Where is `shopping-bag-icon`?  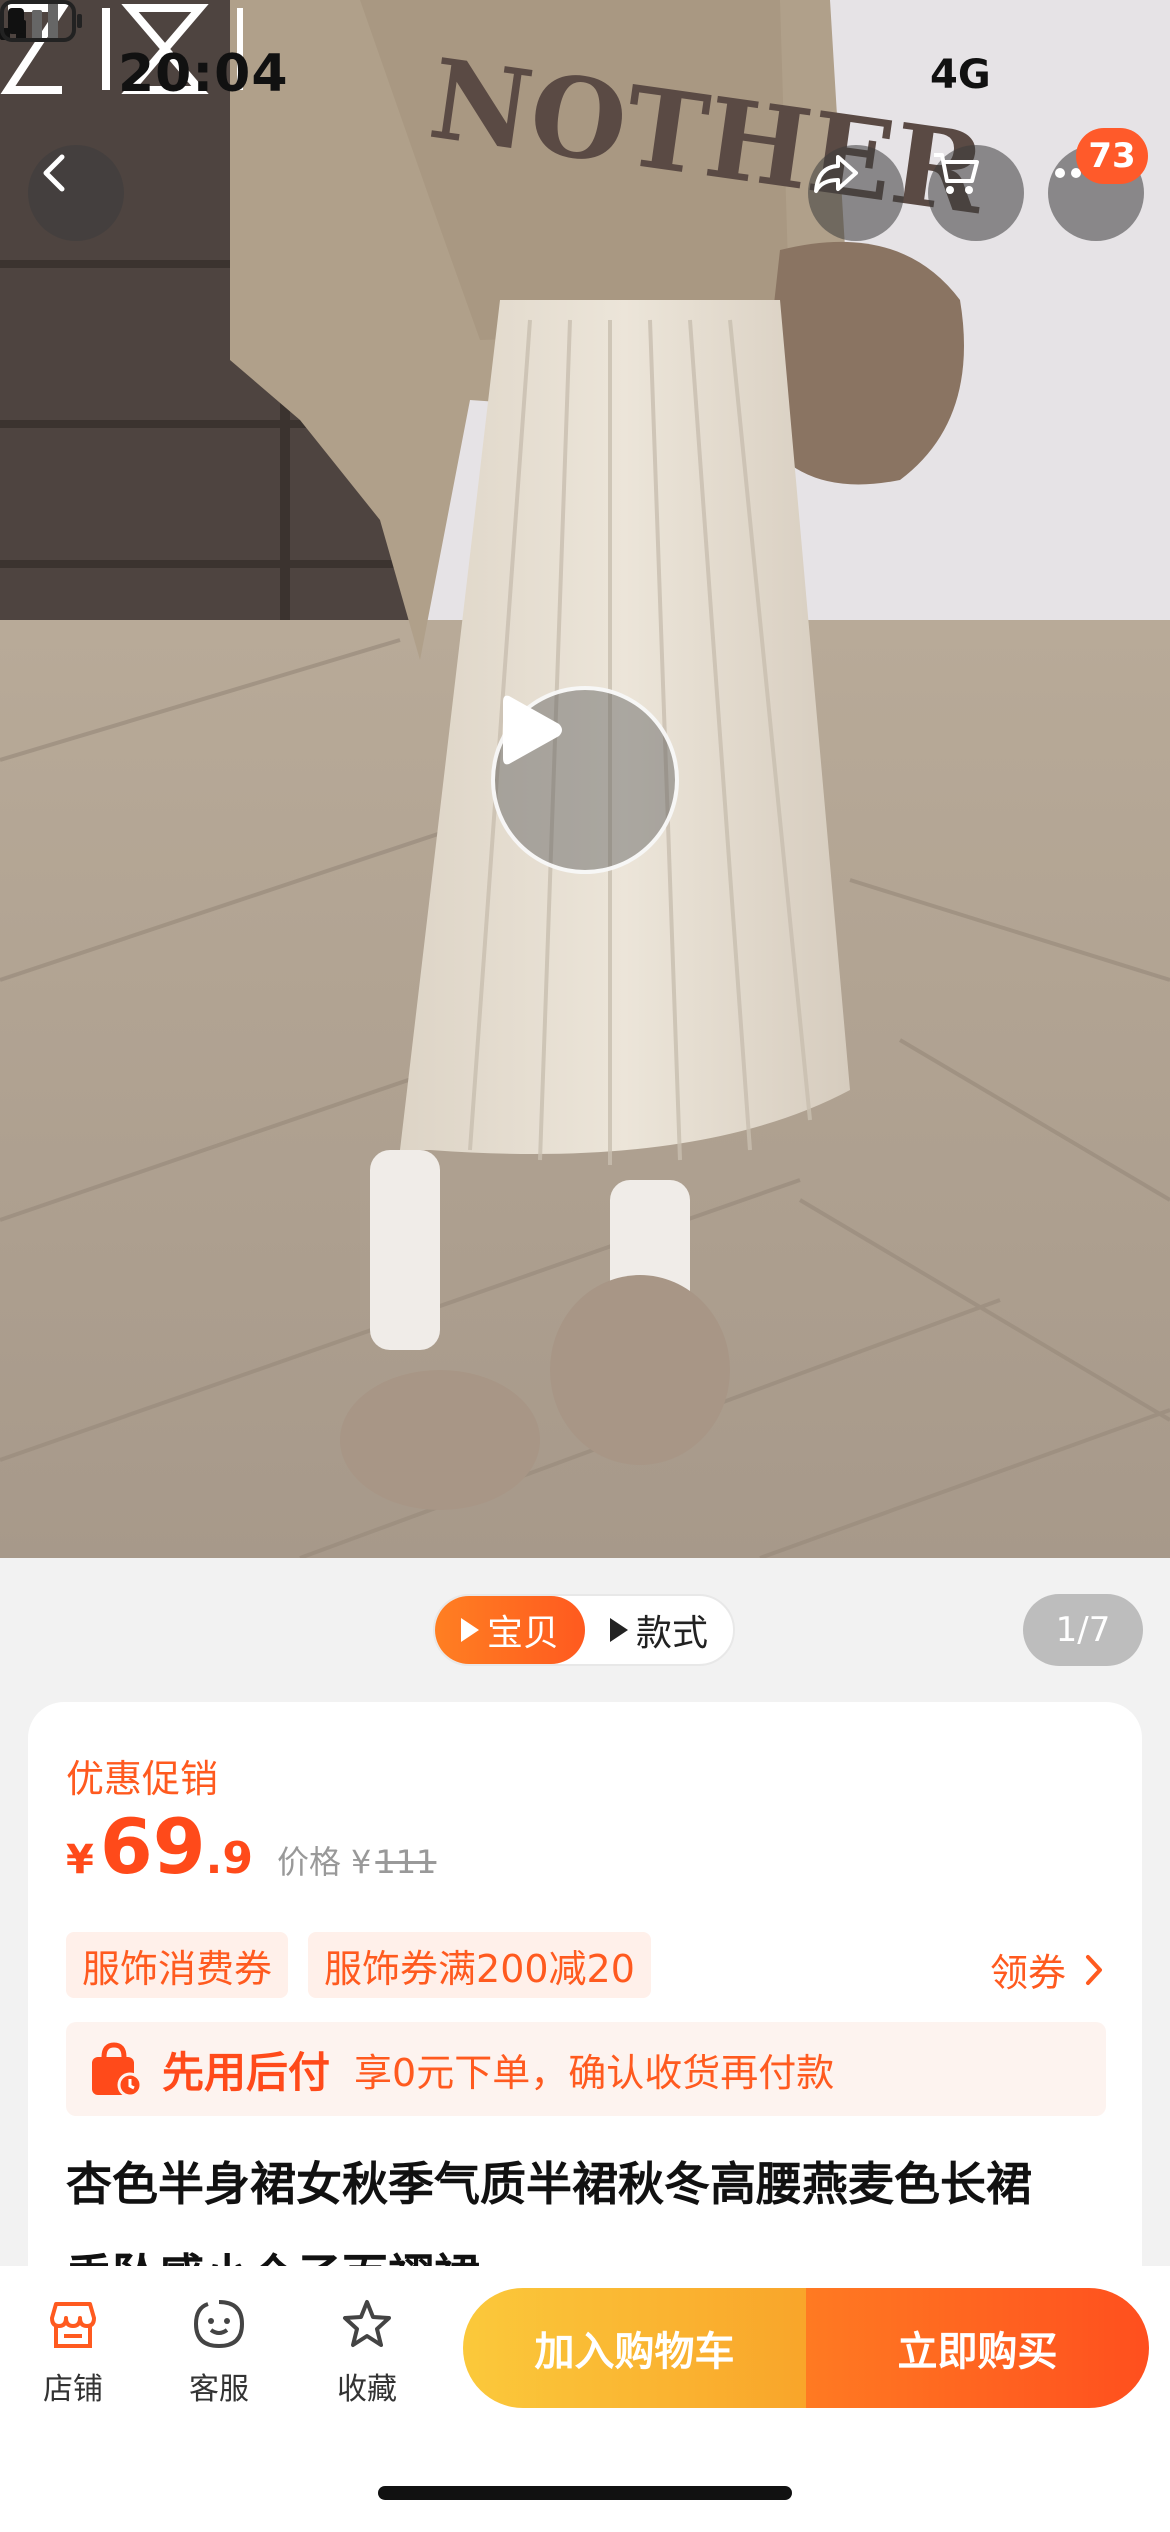 shopping-bag-icon is located at coordinates (117, 2070).